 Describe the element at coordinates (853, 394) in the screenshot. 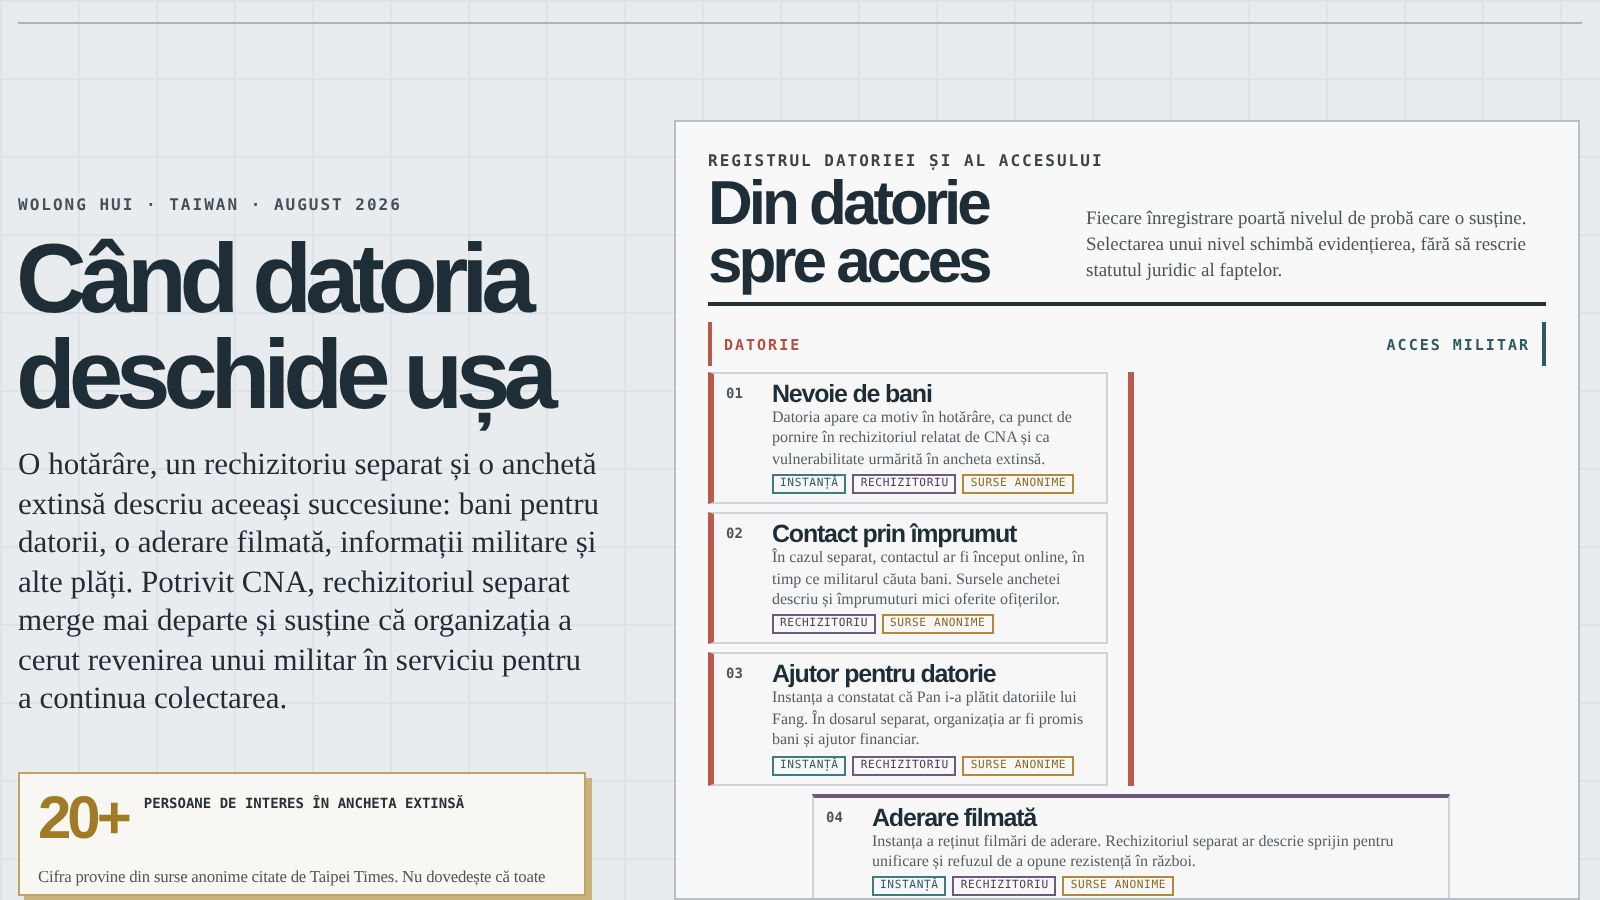

I see `entry-title: Nevoie de bani` at that location.